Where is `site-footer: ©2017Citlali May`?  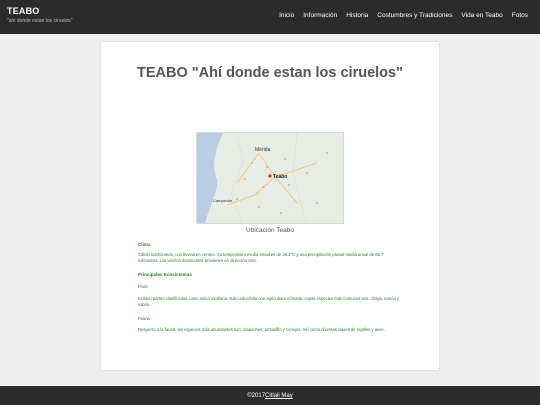
site-footer: ©2017Citlali May is located at coordinates (270, 395).